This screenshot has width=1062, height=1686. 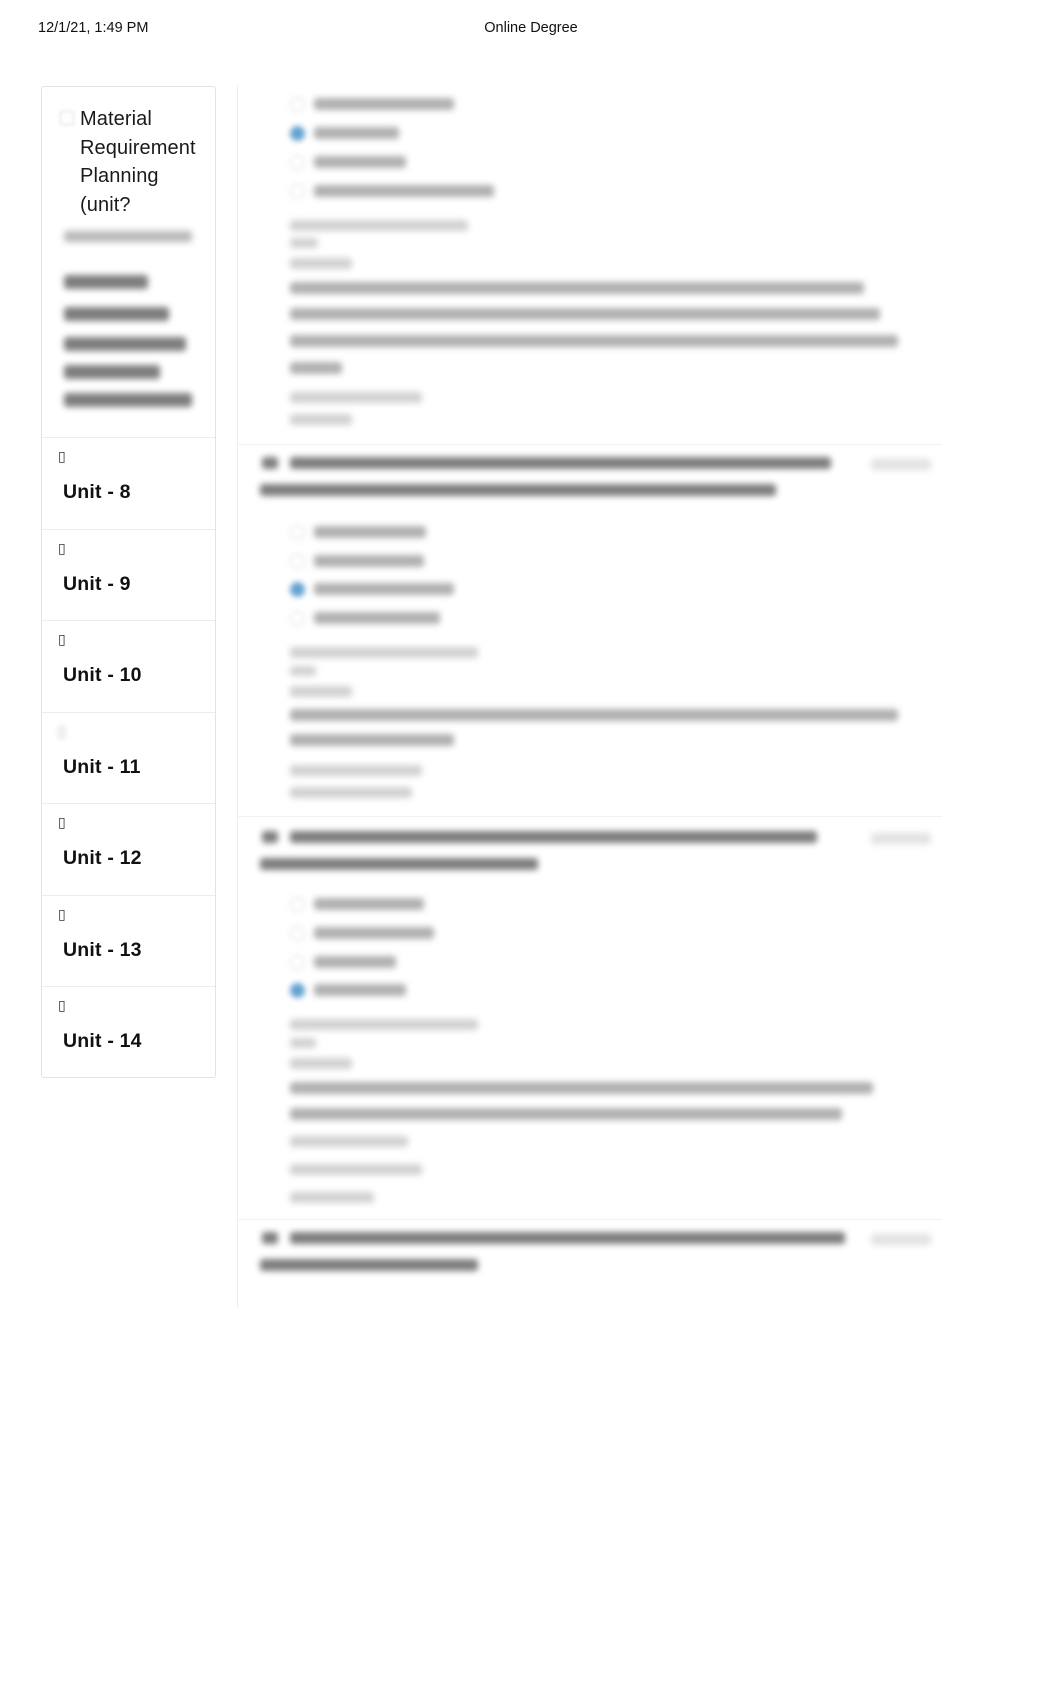 What do you see at coordinates (102, 1041) in the screenshot?
I see `sidebar-item-label: Unit - 14` at bounding box center [102, 1041].